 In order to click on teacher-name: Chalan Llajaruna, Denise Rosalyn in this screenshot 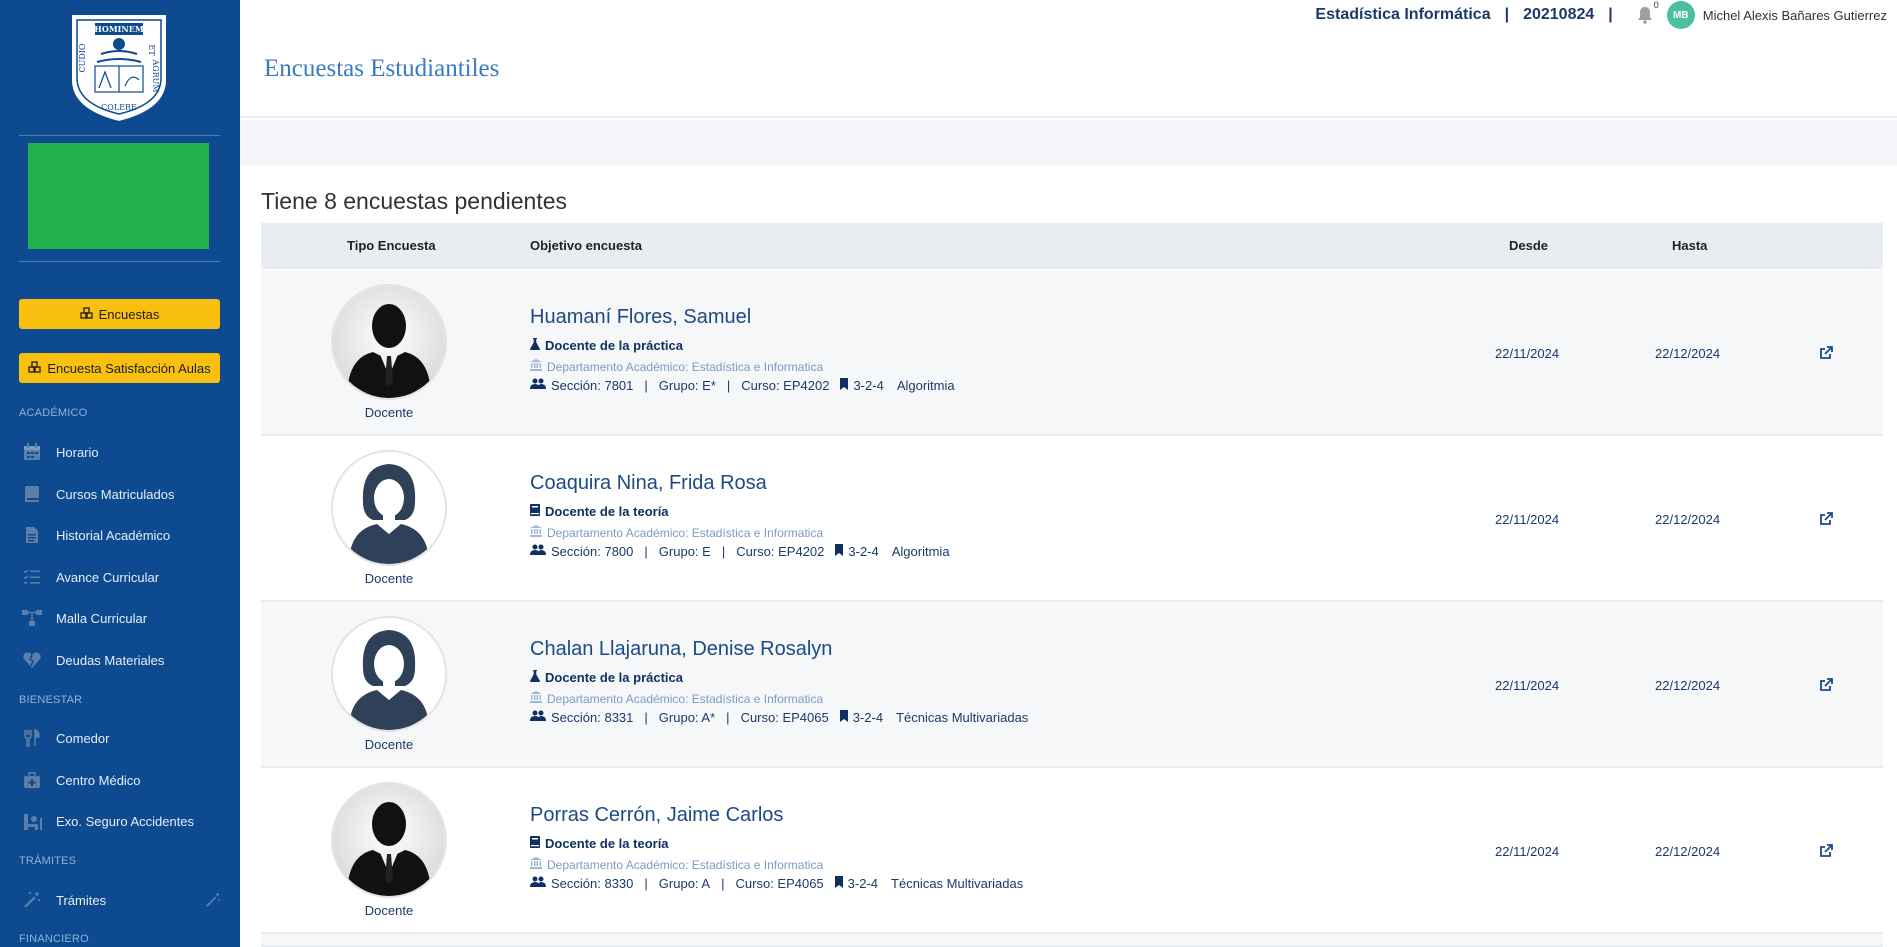, I will do `click(681, 649)`.